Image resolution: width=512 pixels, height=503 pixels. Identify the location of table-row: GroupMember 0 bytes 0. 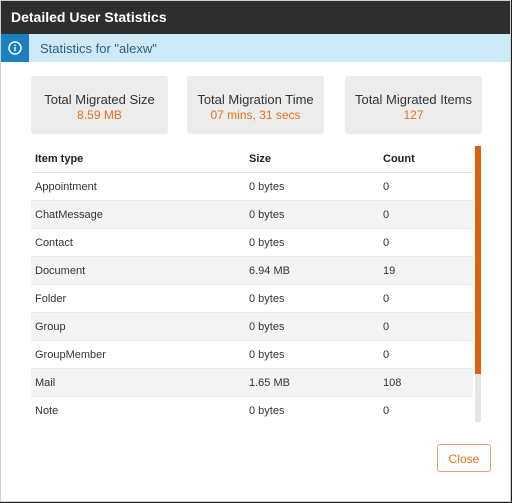
(252, 354).